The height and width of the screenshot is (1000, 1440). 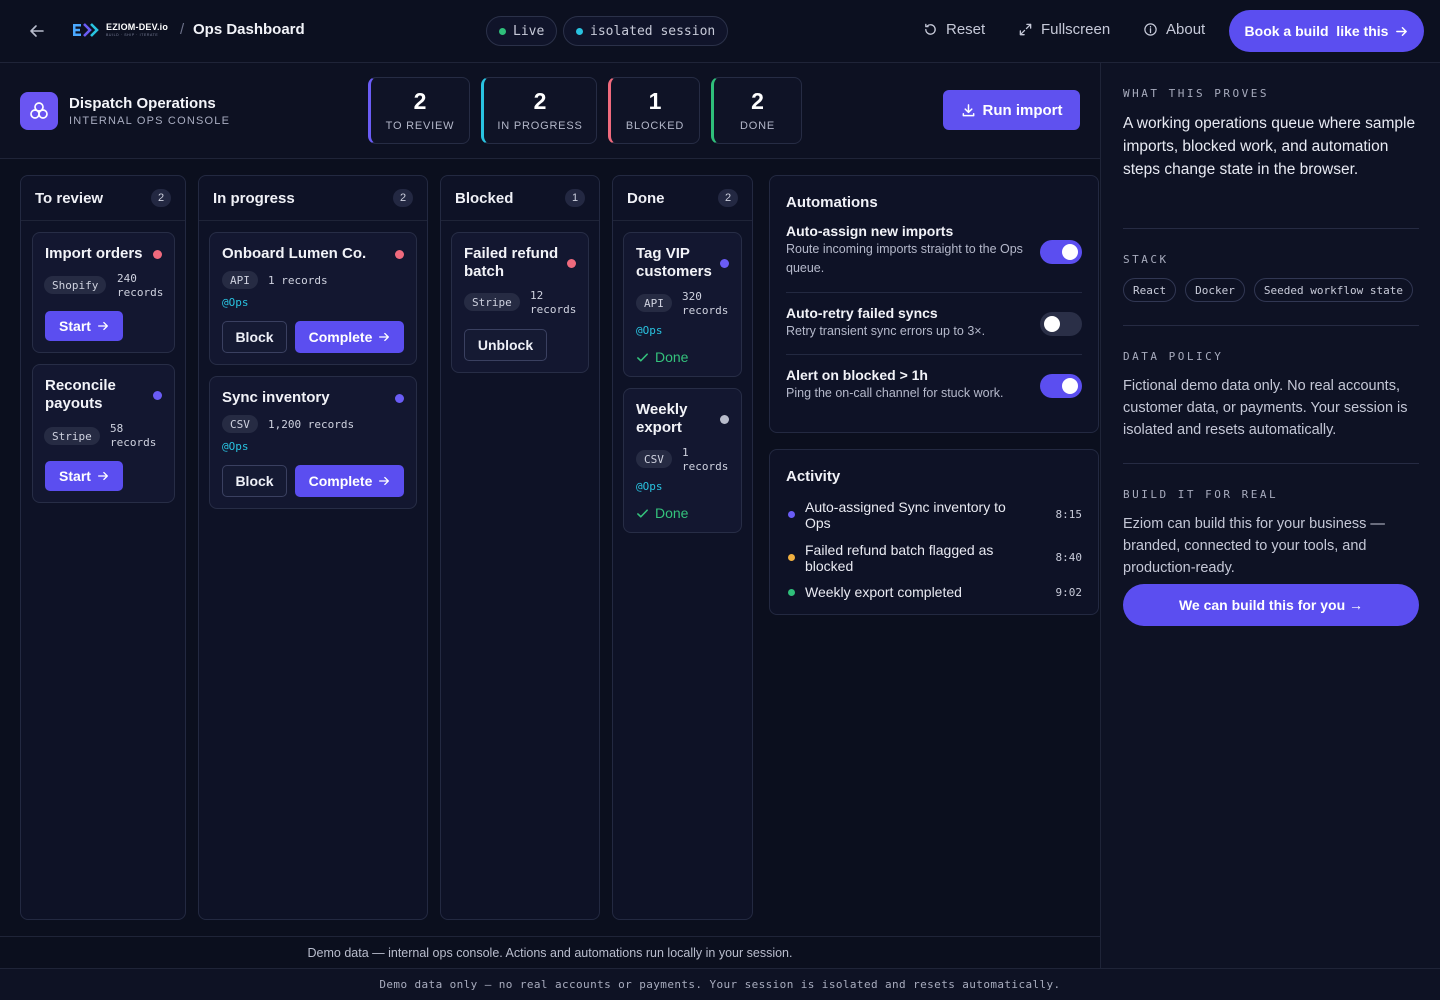 I want to click on complete-label: Complete, so click(x=340, y=481).